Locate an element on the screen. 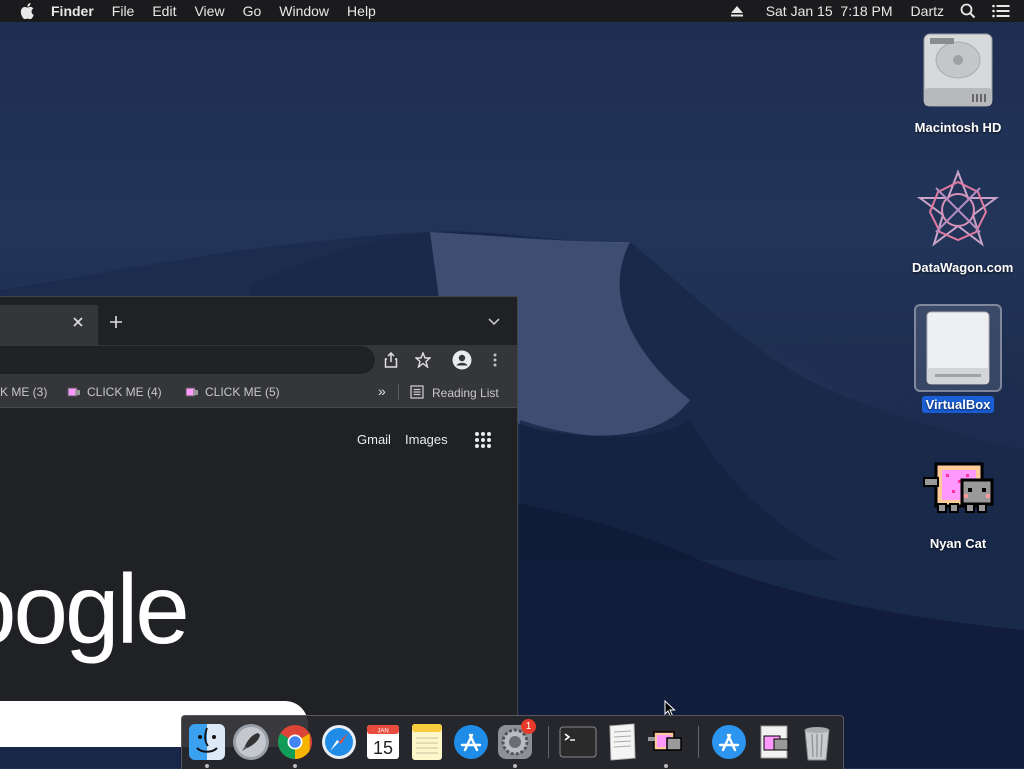  gmail-link: Gmail is located at coordinates (374, 439).